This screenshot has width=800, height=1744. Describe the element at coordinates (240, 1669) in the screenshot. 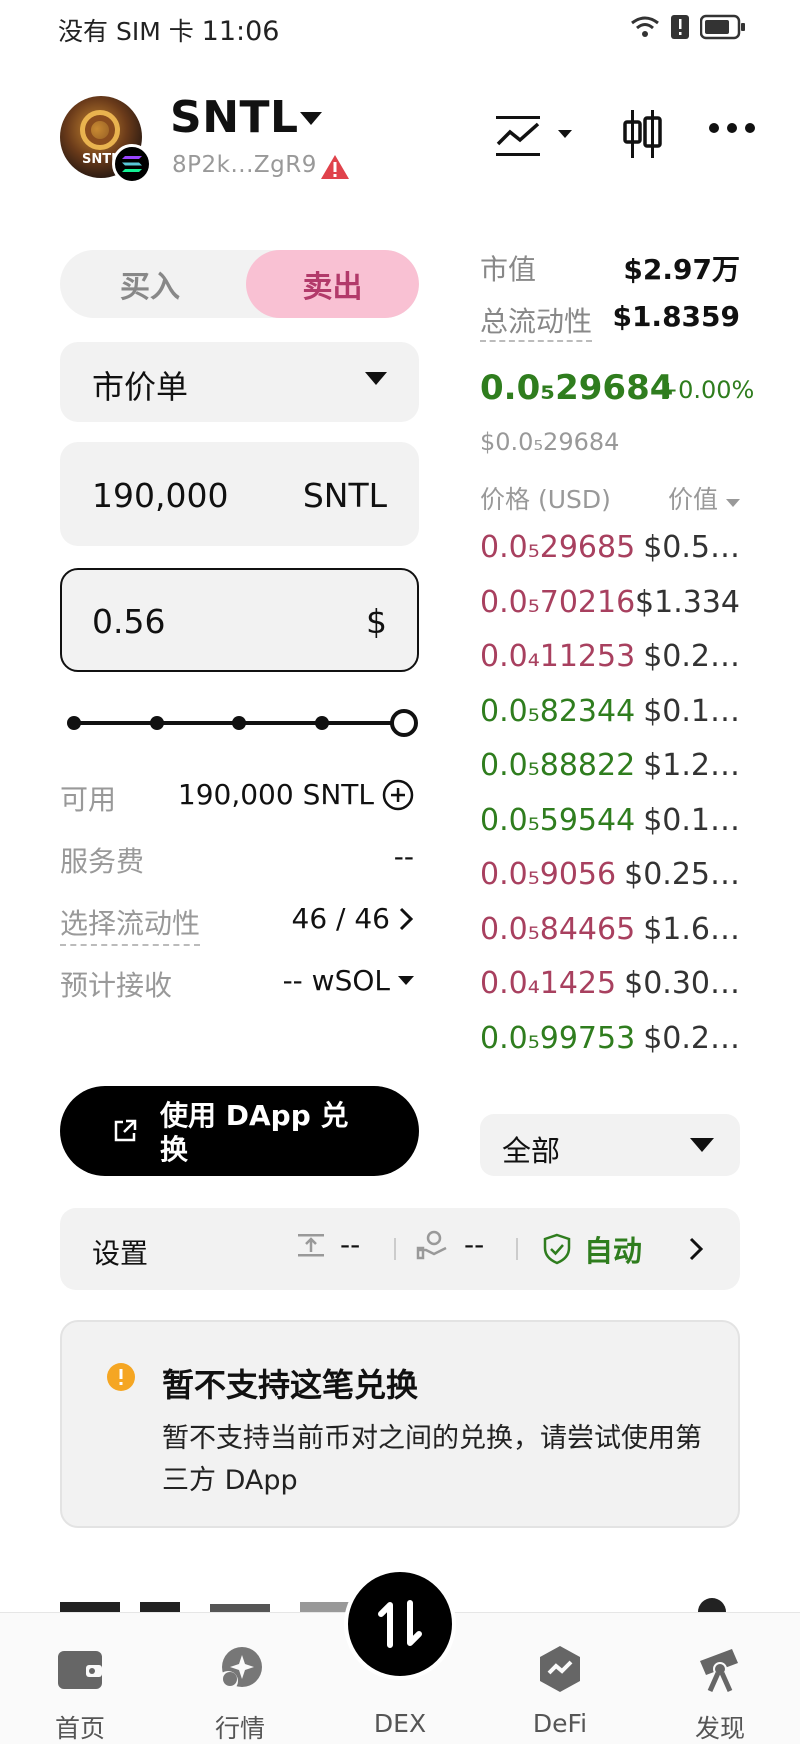

I see `market-icon` at that location.